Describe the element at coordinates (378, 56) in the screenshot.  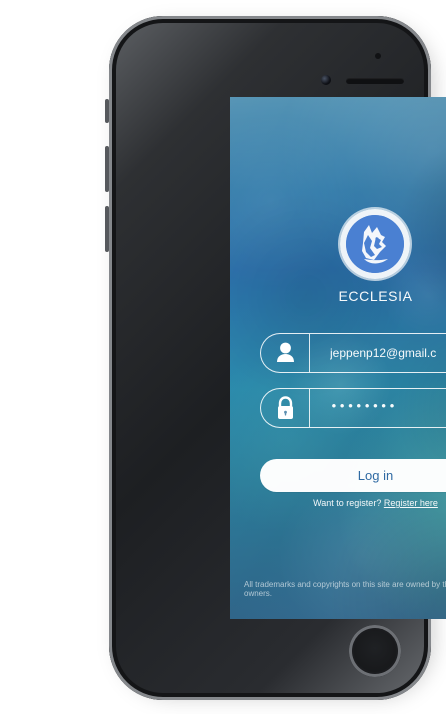
I see `front-sensor` at that location.